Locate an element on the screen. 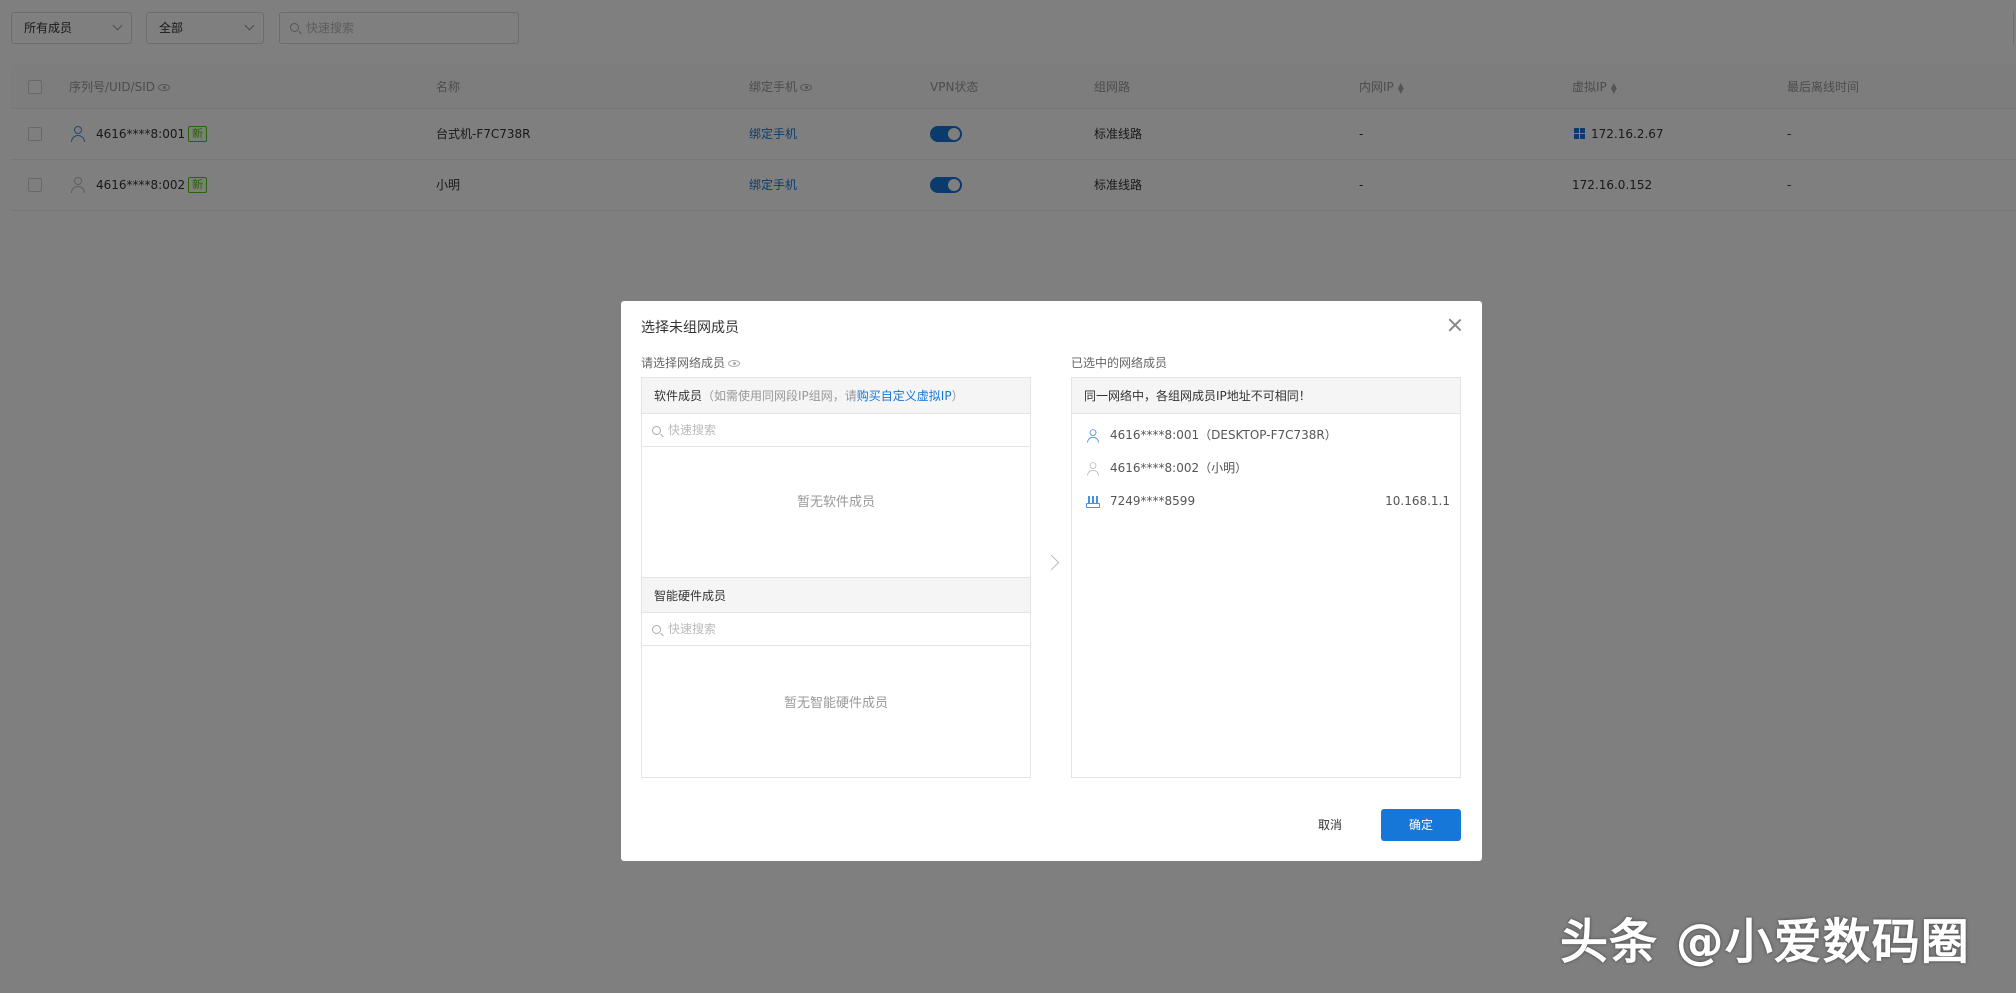  ip-uniqueness-notice: 同一网络中，各组网成员IP地址不可相同！ is located at coordinates (1266, 396).